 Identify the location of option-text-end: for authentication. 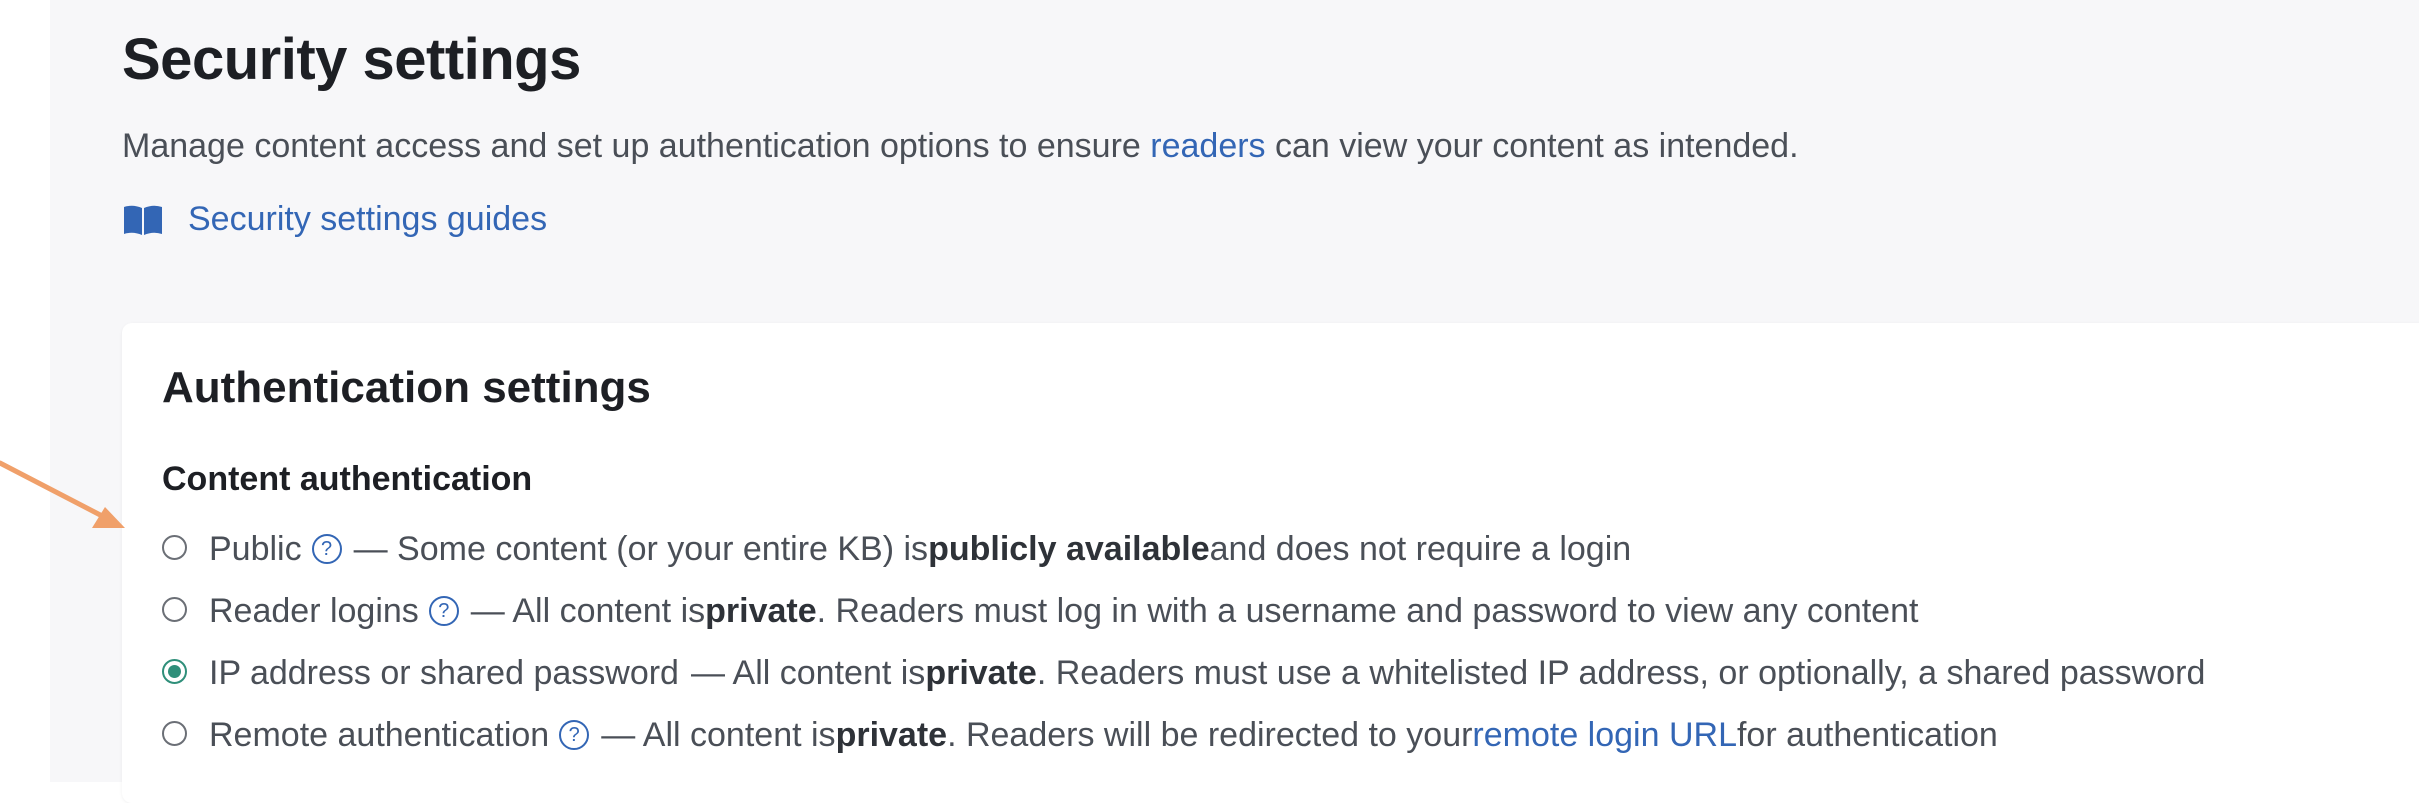
(1867, 734).